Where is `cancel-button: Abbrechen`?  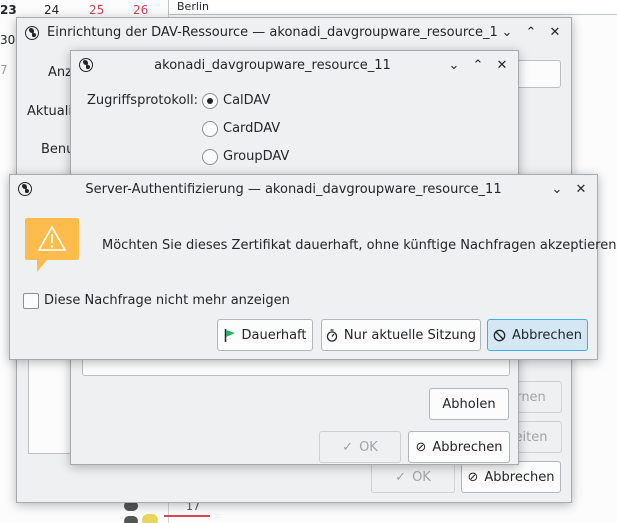 cancel-button: Abbrechen is located at coordinates (537, 335).